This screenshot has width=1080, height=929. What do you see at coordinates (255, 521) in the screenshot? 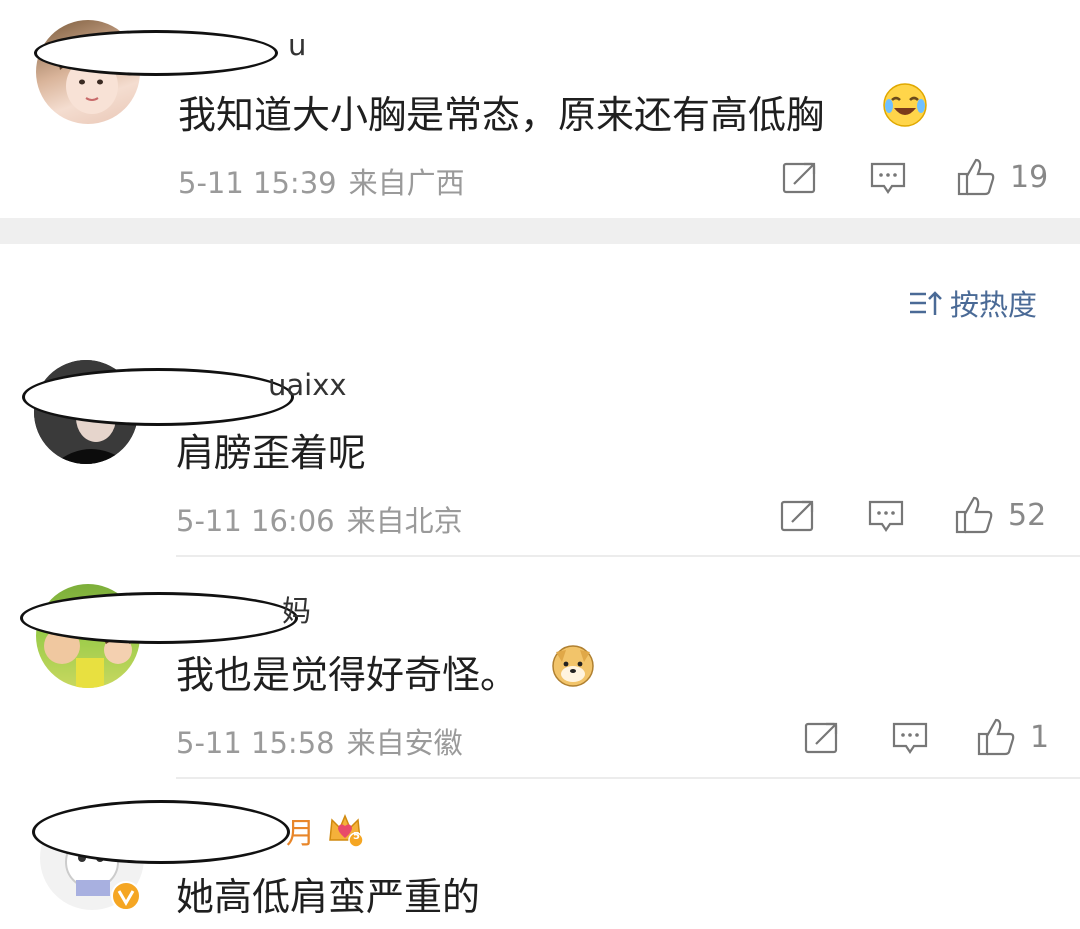
I see `comment-date: 5-11 16:06` at bounding box center [255, 521].